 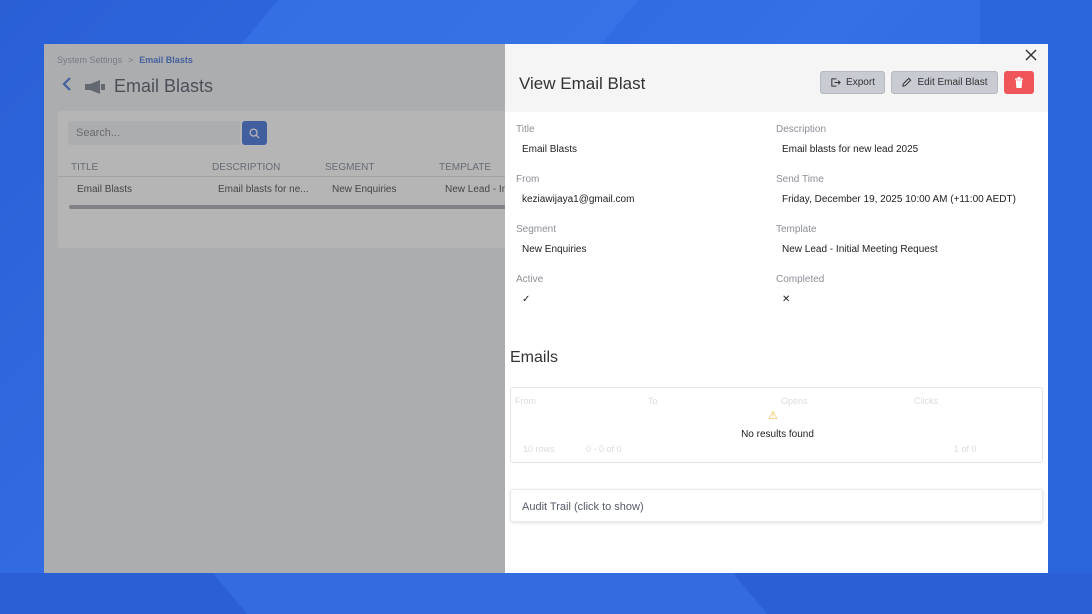 I want to click on check-icon: ✓, so click(x=526, y=299).